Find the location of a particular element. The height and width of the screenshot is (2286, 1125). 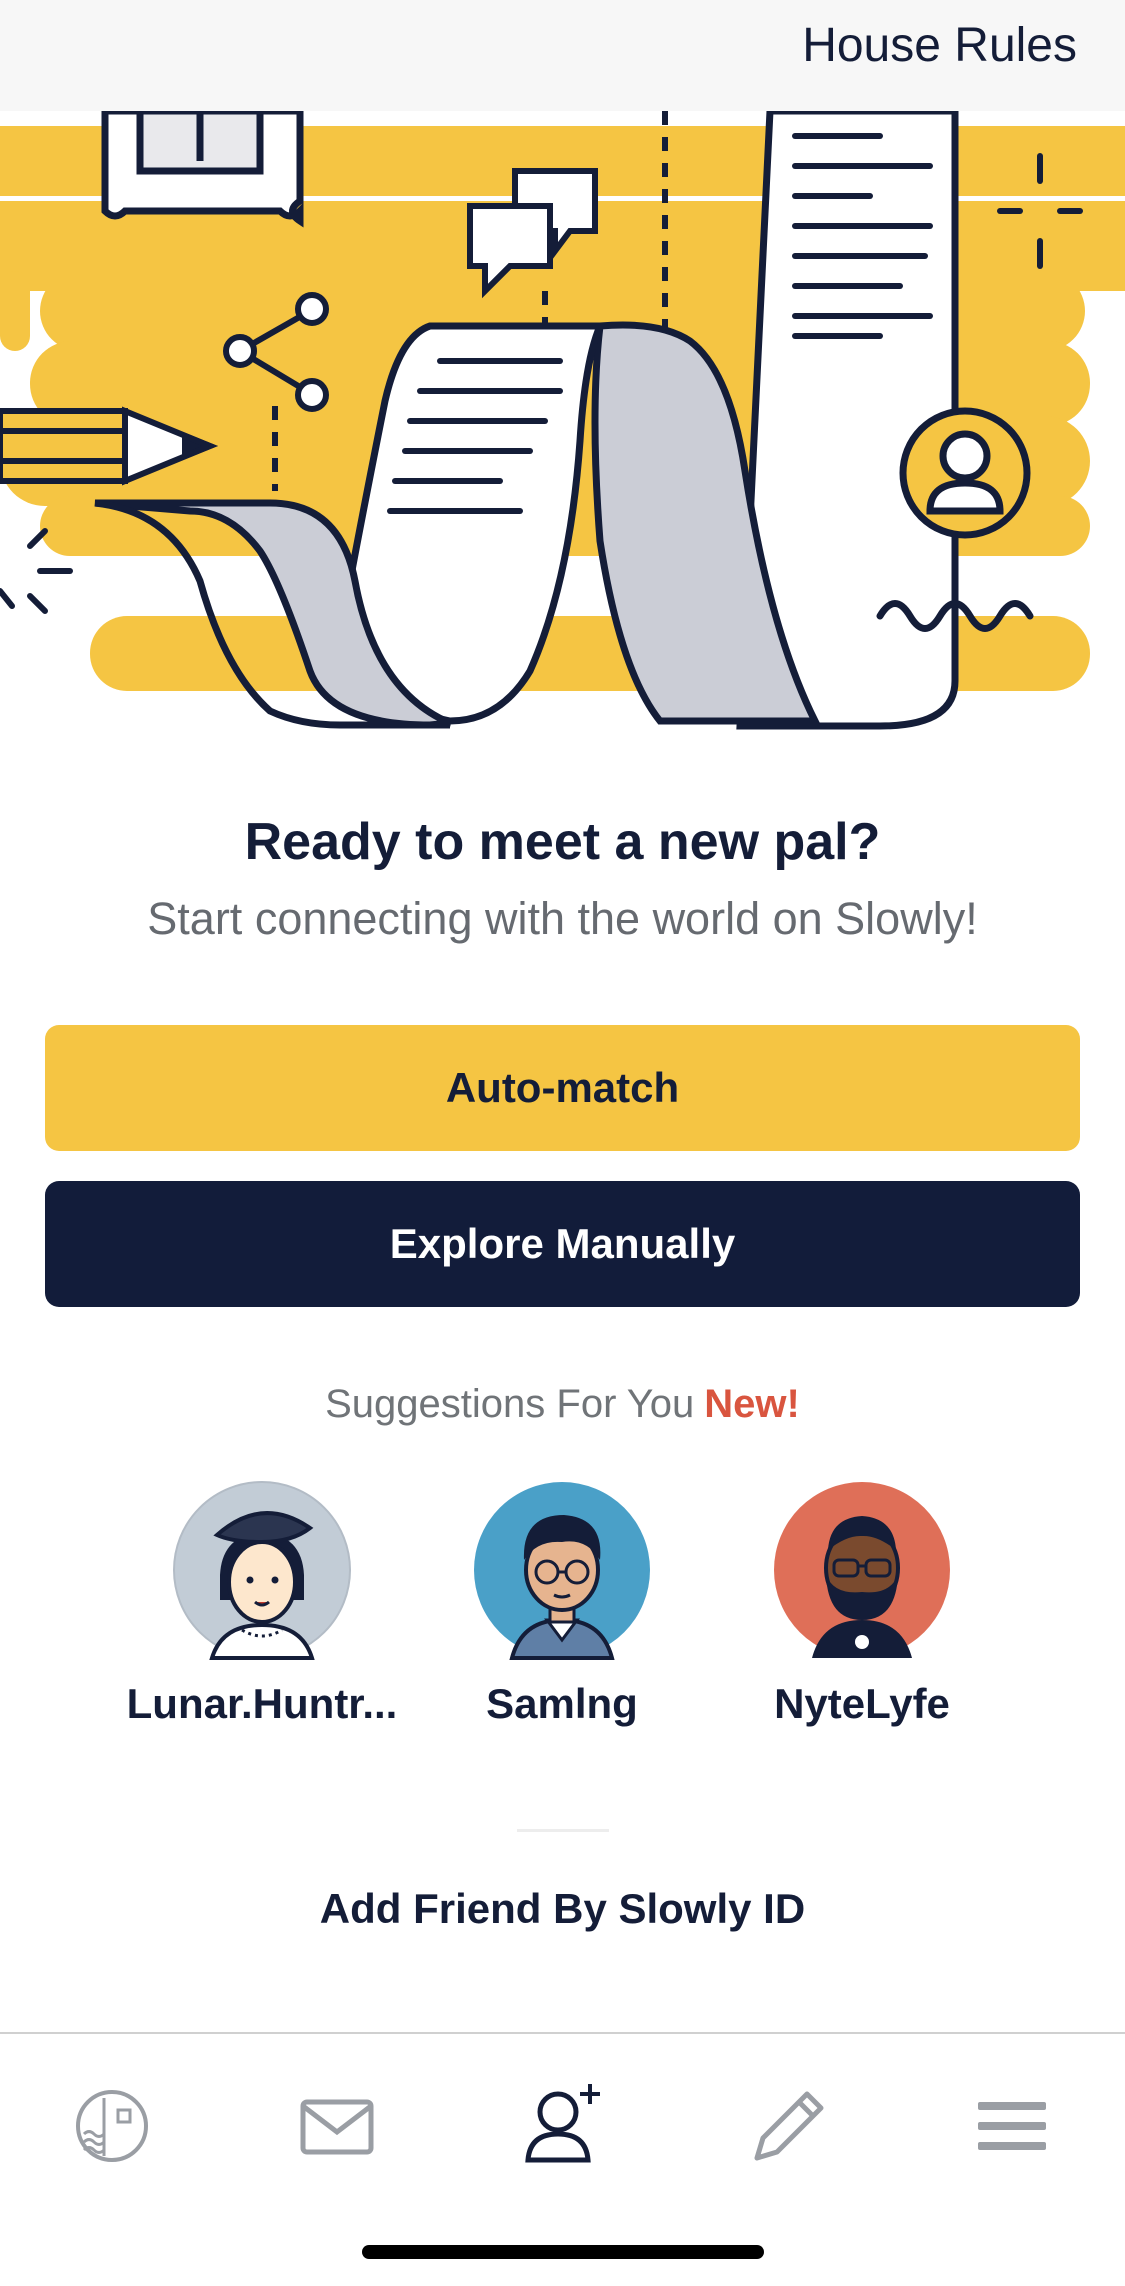

menu-icon is located at coordinates (1012, 2126).